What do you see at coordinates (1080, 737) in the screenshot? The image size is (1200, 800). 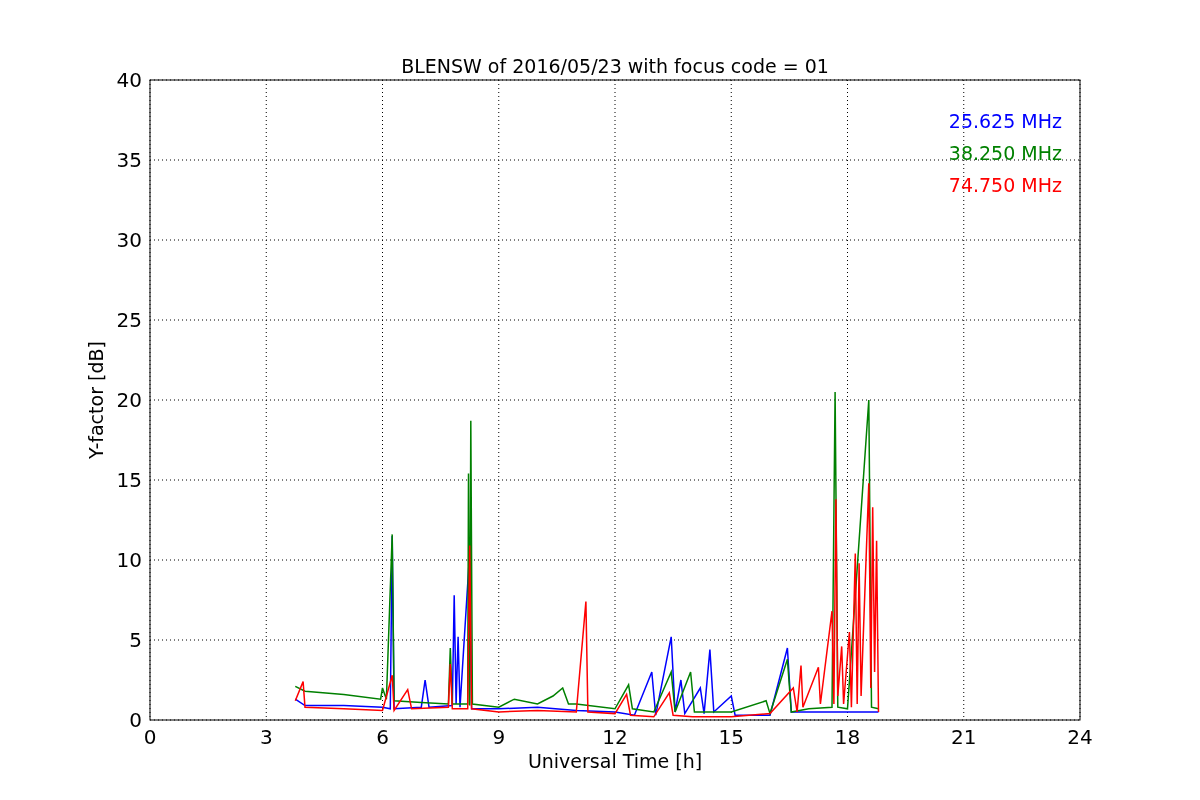 I see `x-tick-label: 24` at bounding box center [1080, 737].